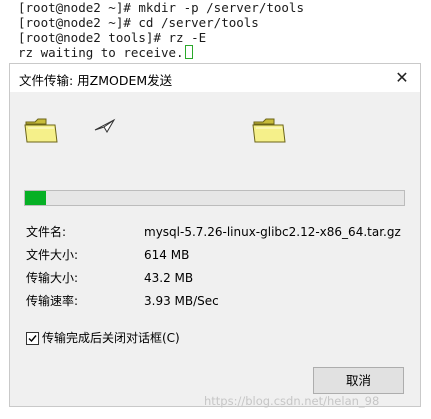 The width and height of the screenshot is (431, 419). What do you see at coordinates (101, 52) in the screenshot?
I see `terminal-line-text: rz waiting to receive.` at bounding box center [101, 52].